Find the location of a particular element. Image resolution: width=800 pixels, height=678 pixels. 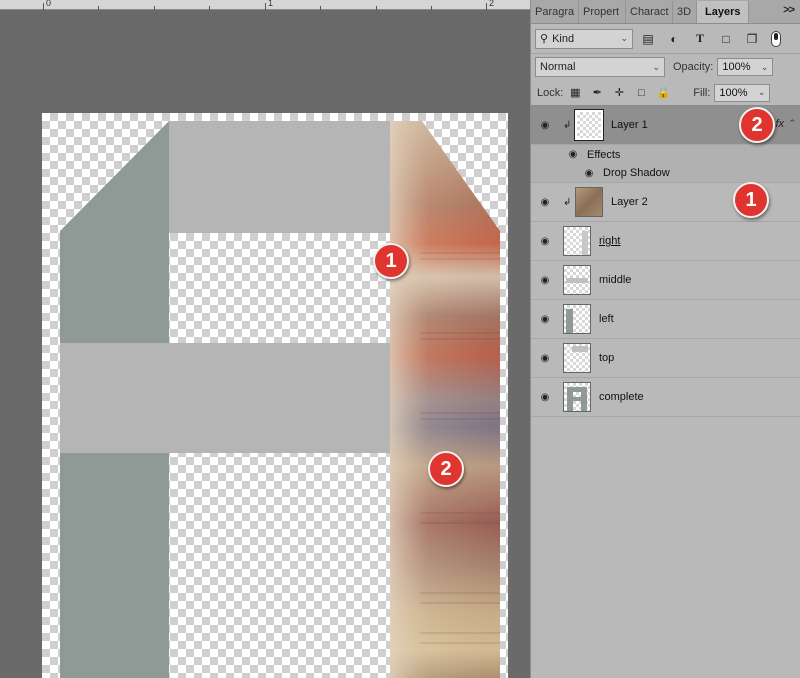

opacity-value: 100% is located at coordinates (736, 67).